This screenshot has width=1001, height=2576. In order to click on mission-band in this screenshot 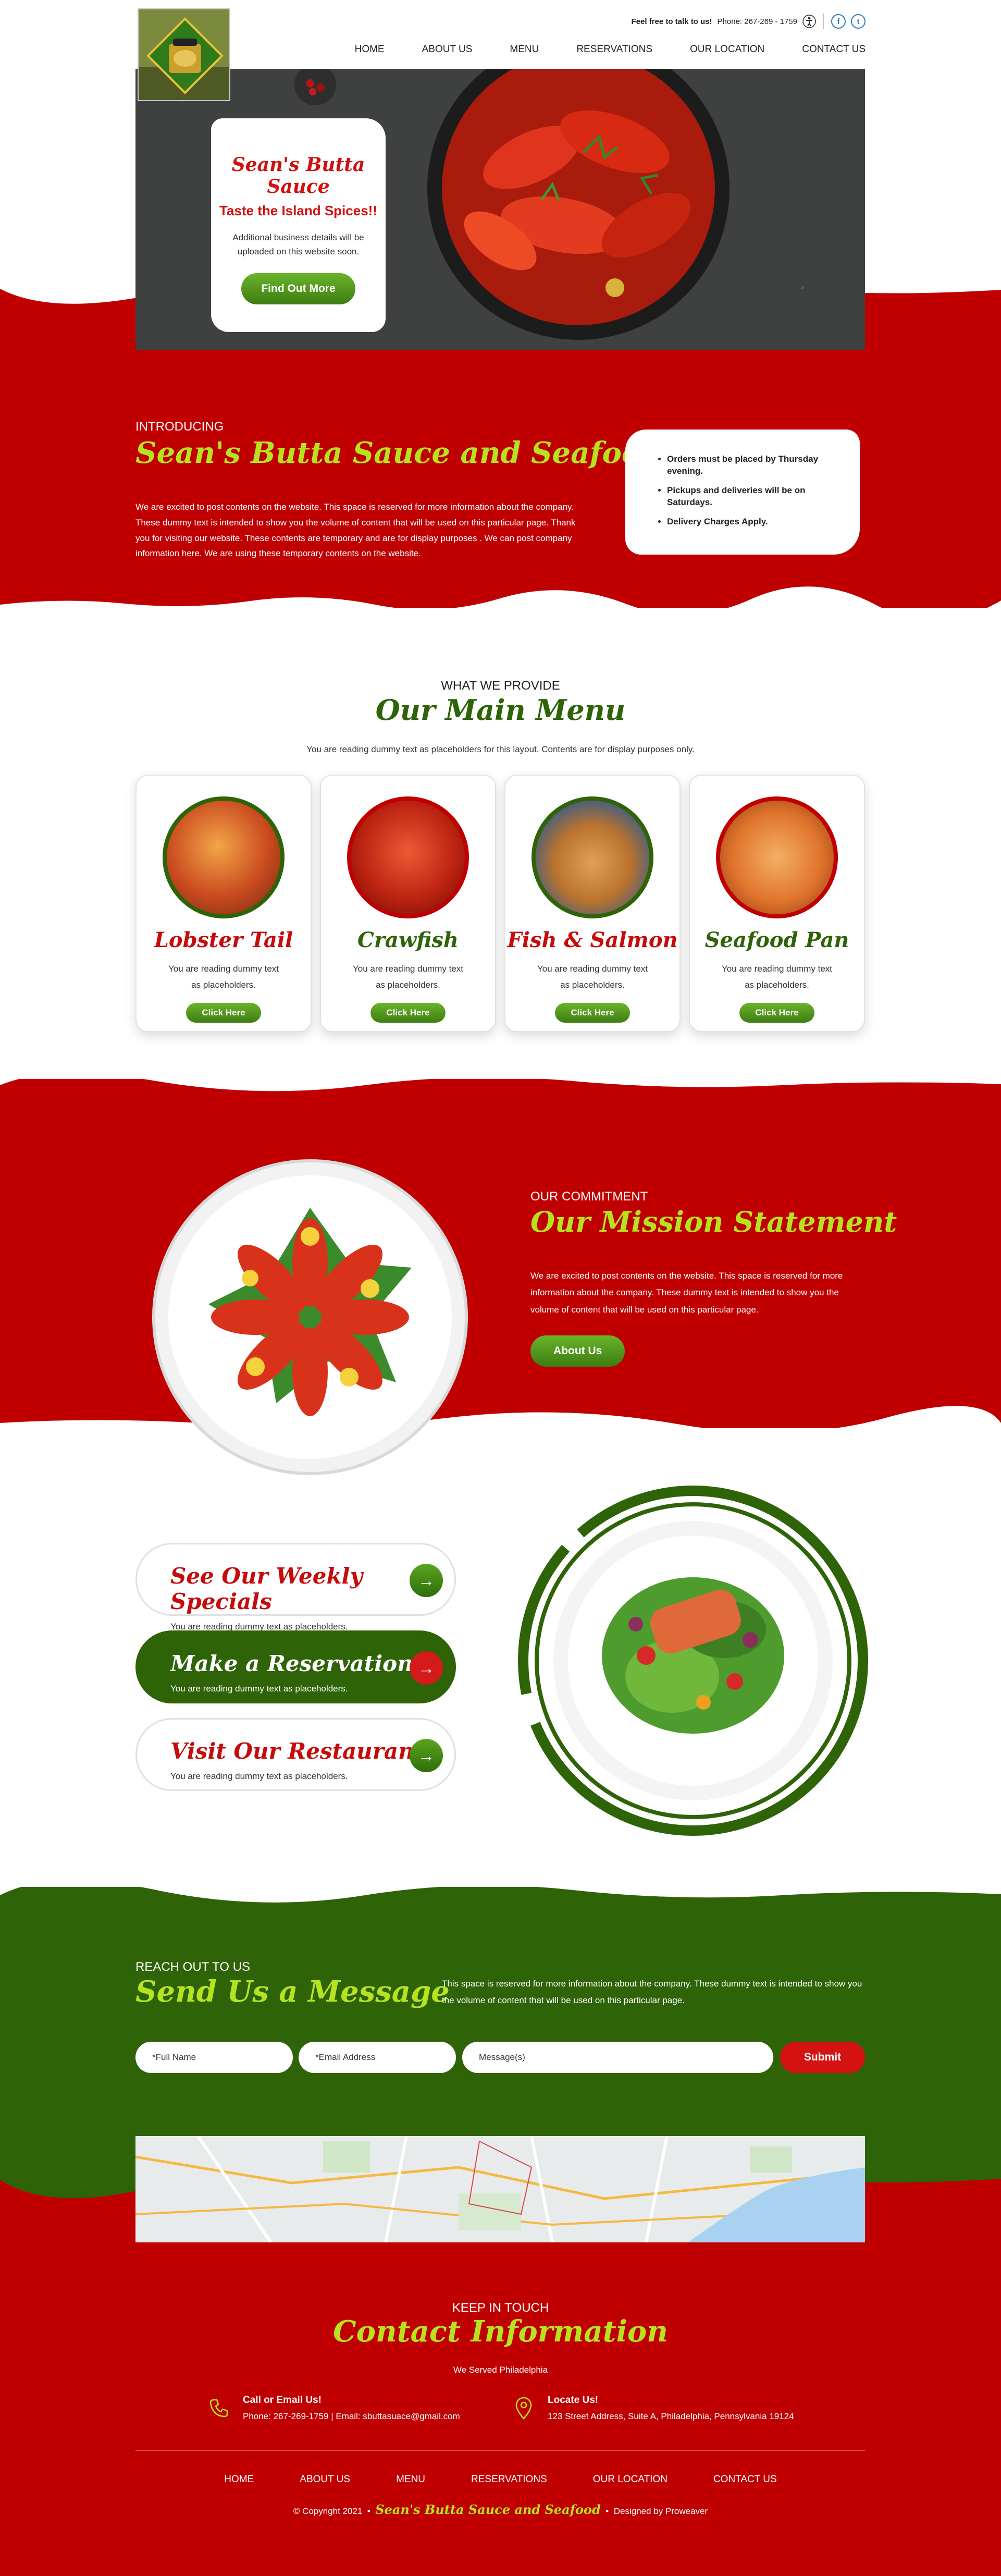, I will do `click(500, 1253)`.